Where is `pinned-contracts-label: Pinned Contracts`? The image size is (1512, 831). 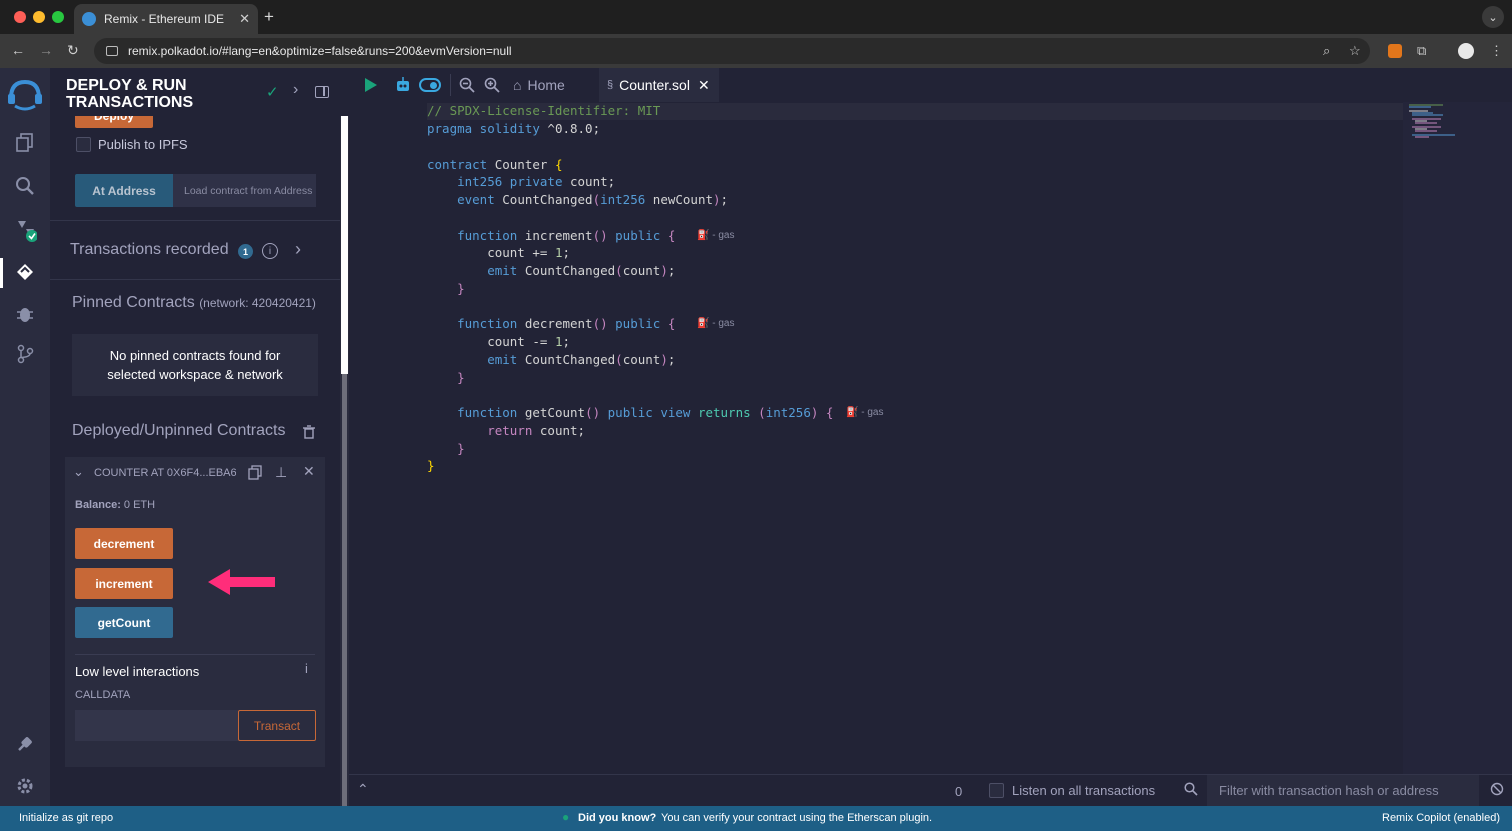 pinned-contracts-label: Pinned Contracts is located at coordinates (133, 302).